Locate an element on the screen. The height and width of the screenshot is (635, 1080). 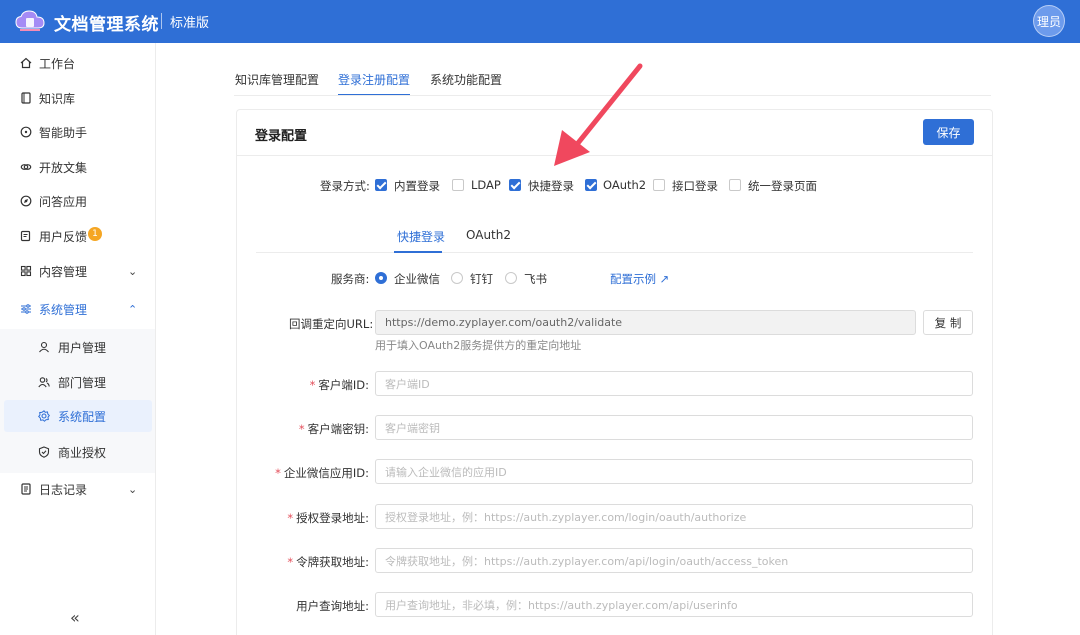
option-label: 企业微信 is located at coordinates (417, 279).